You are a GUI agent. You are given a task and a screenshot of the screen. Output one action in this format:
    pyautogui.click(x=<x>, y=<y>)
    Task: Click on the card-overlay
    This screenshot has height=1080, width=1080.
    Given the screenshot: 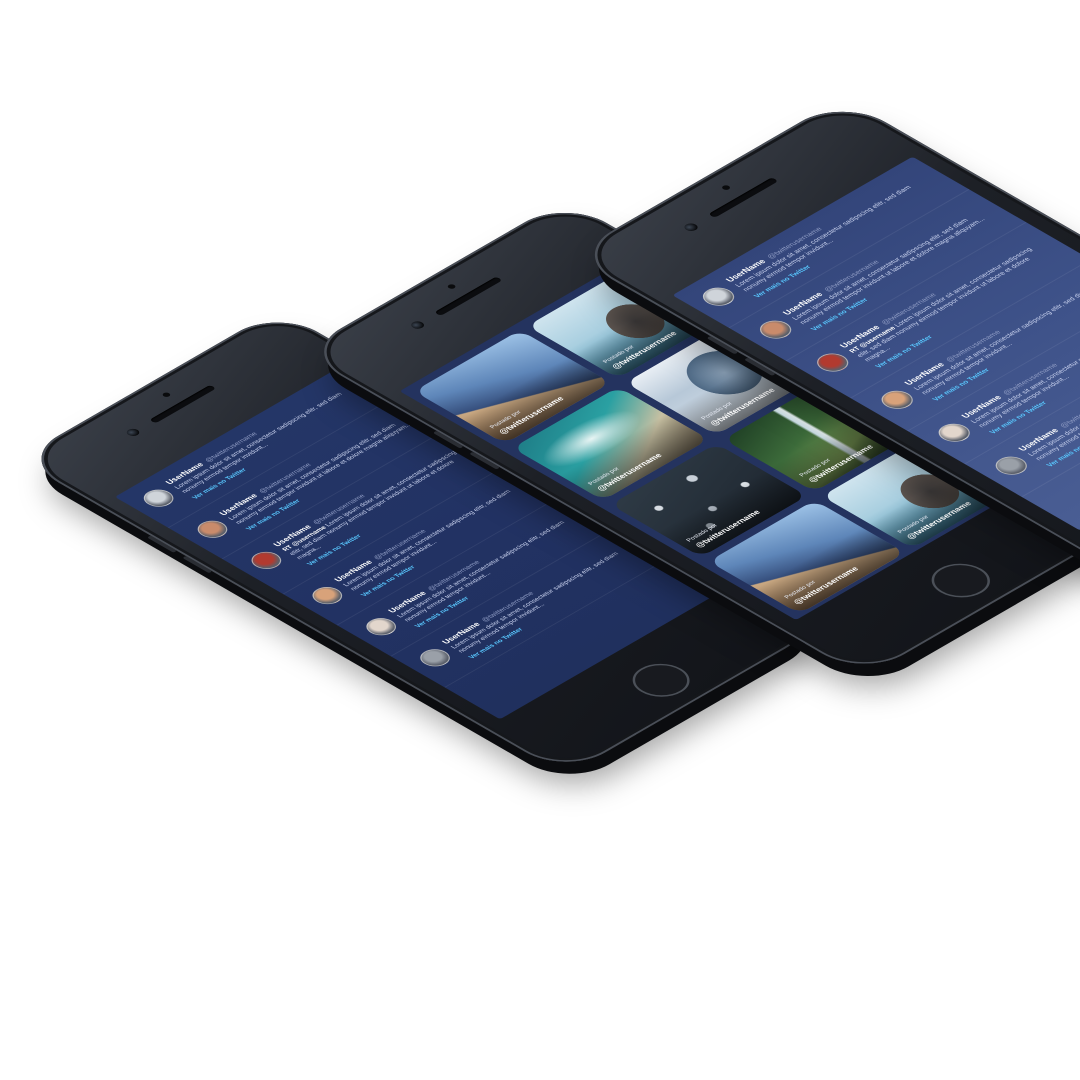 What is the action you would take?
    pyautogui.click(x=830, y=570)
    